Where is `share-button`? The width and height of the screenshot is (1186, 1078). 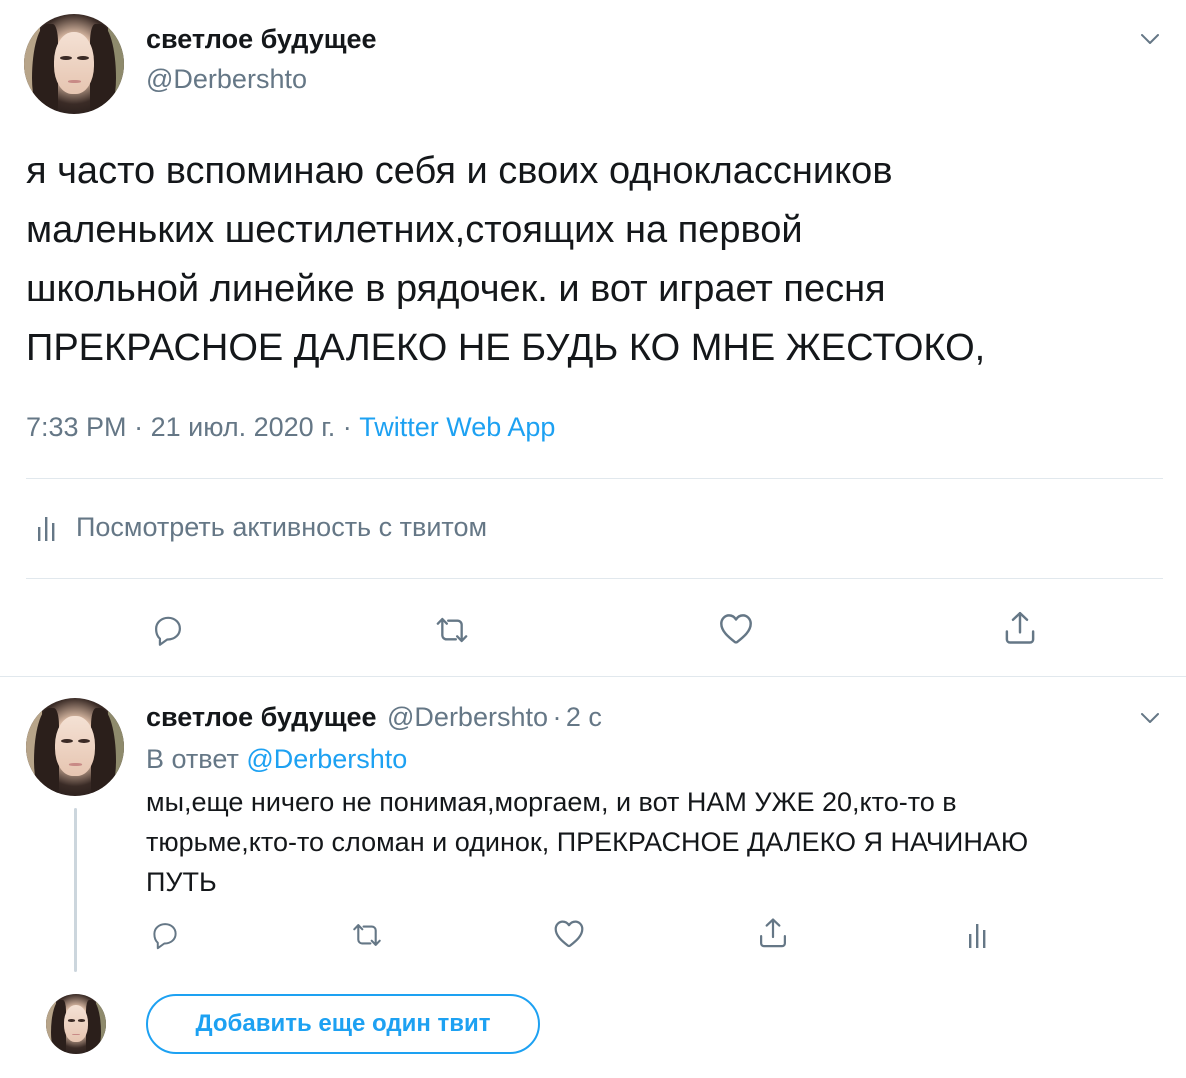
share-button is located at coordinates (1020, 628).